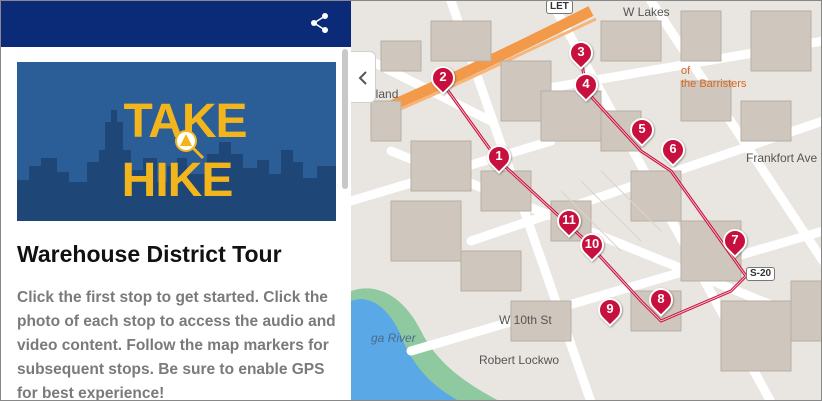 Image resolution: width=822 pixels, height=401 pixels. I want to click on stop-marker-11: 11, so click(569, 222).